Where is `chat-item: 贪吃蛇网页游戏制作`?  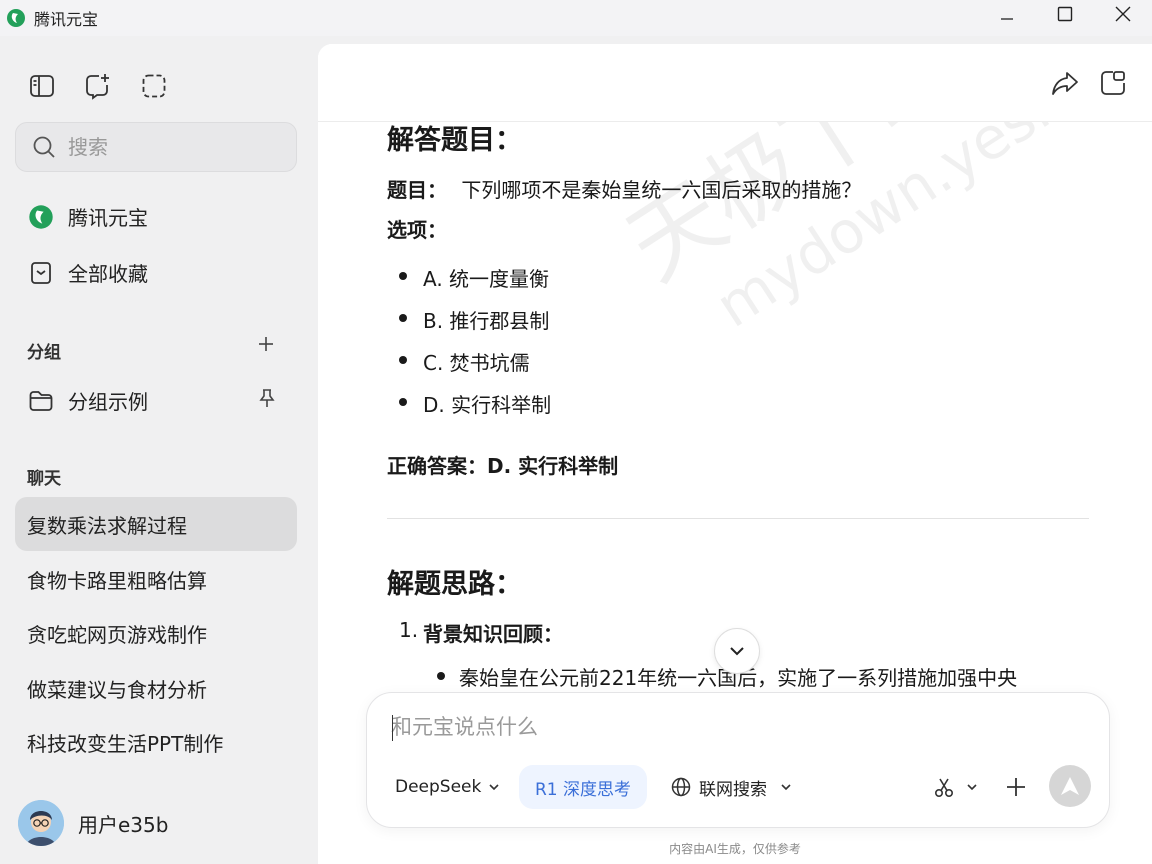
chat-item: 贪吃蛇网页游戏制作 is located at coordinates (156, 633).